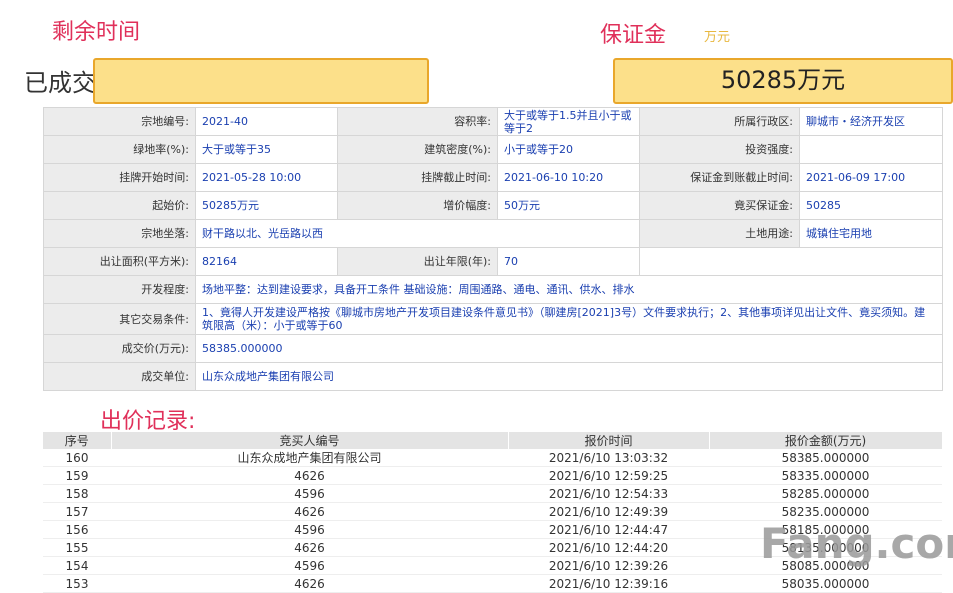  What do you see at coordinates (417, 121) in the screenshot?
I see `info-key: 容积率:` at bounding box center [417, 121].